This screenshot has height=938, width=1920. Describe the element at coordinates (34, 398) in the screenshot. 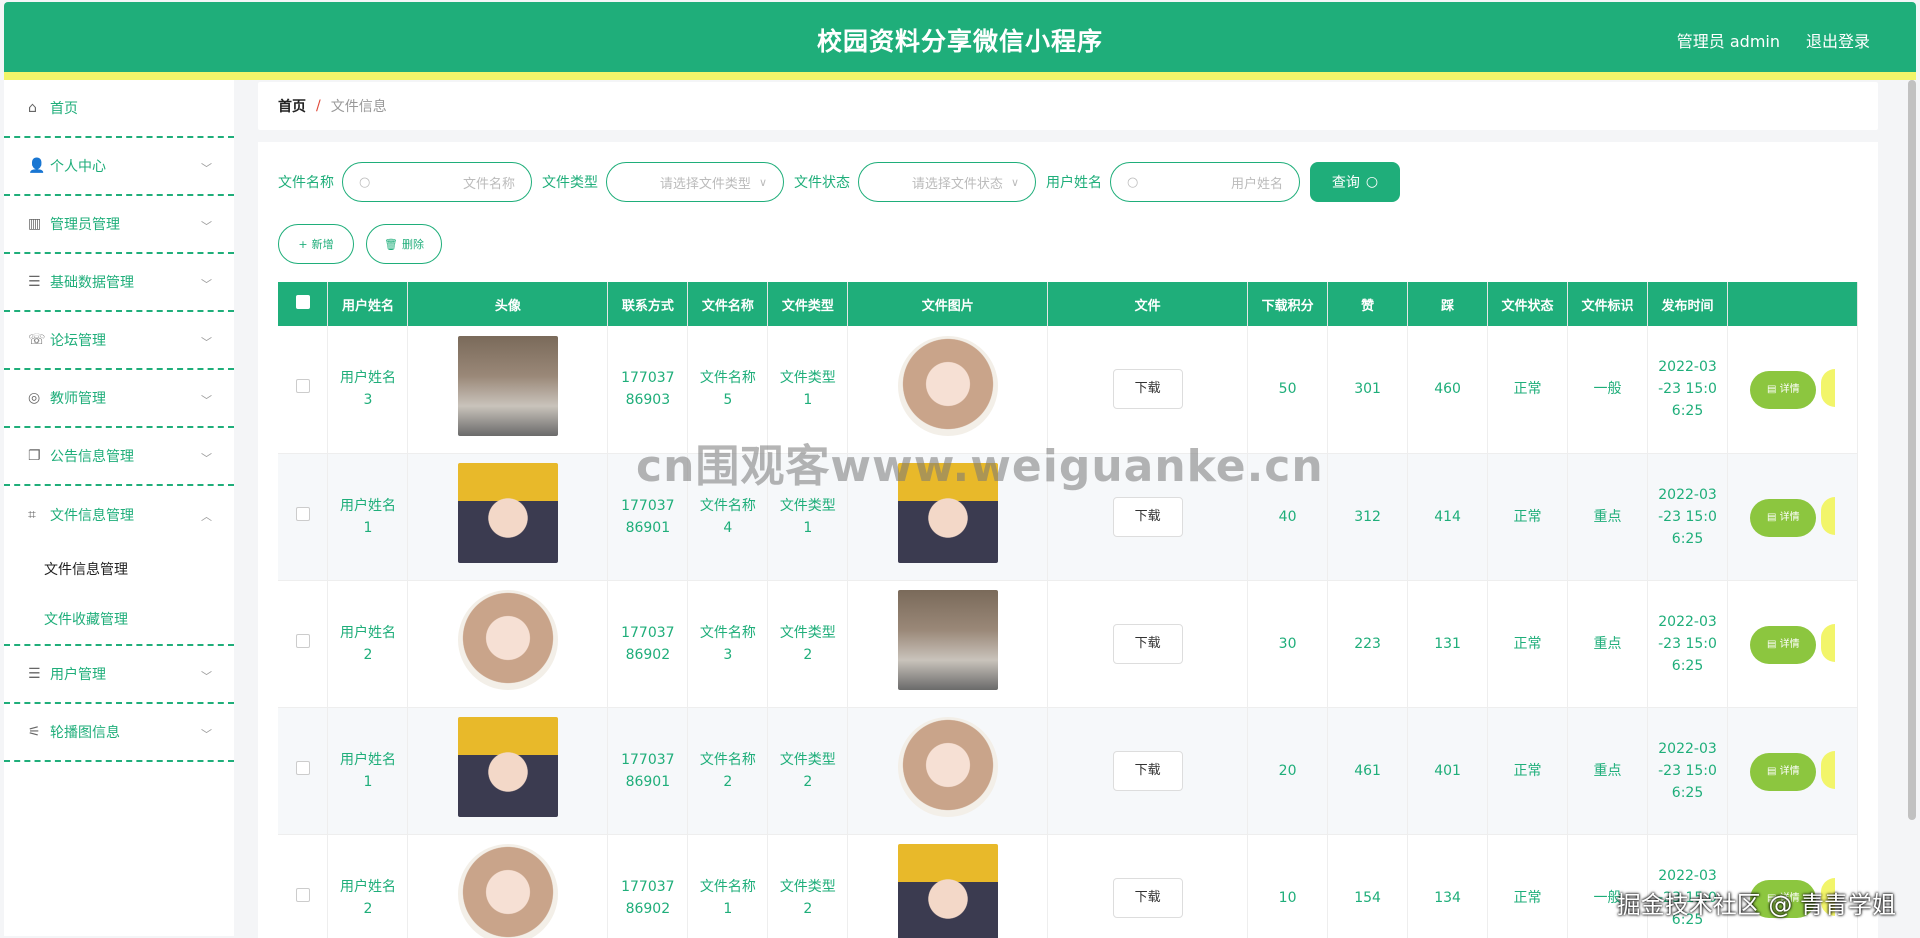

I see `settings-icon: ◎` at that location.